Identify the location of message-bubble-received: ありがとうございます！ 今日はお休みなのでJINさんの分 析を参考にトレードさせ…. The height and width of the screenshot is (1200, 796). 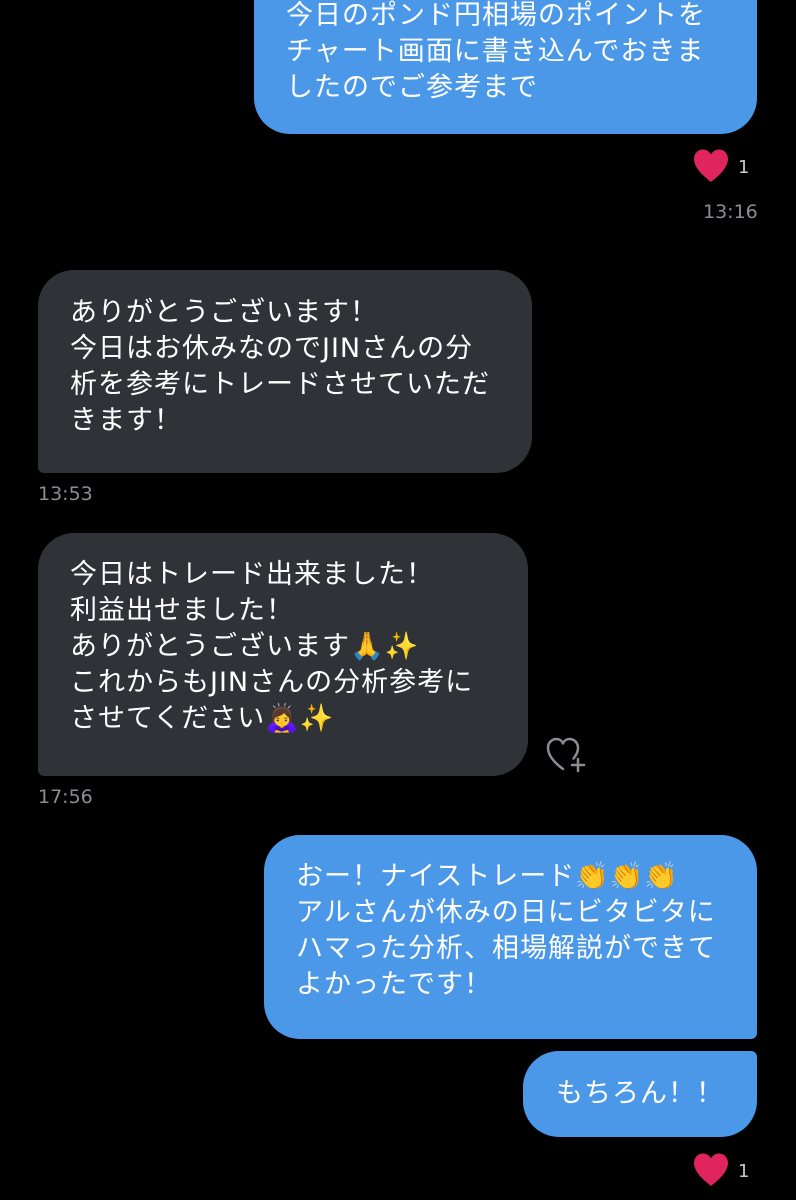
(285, 371).